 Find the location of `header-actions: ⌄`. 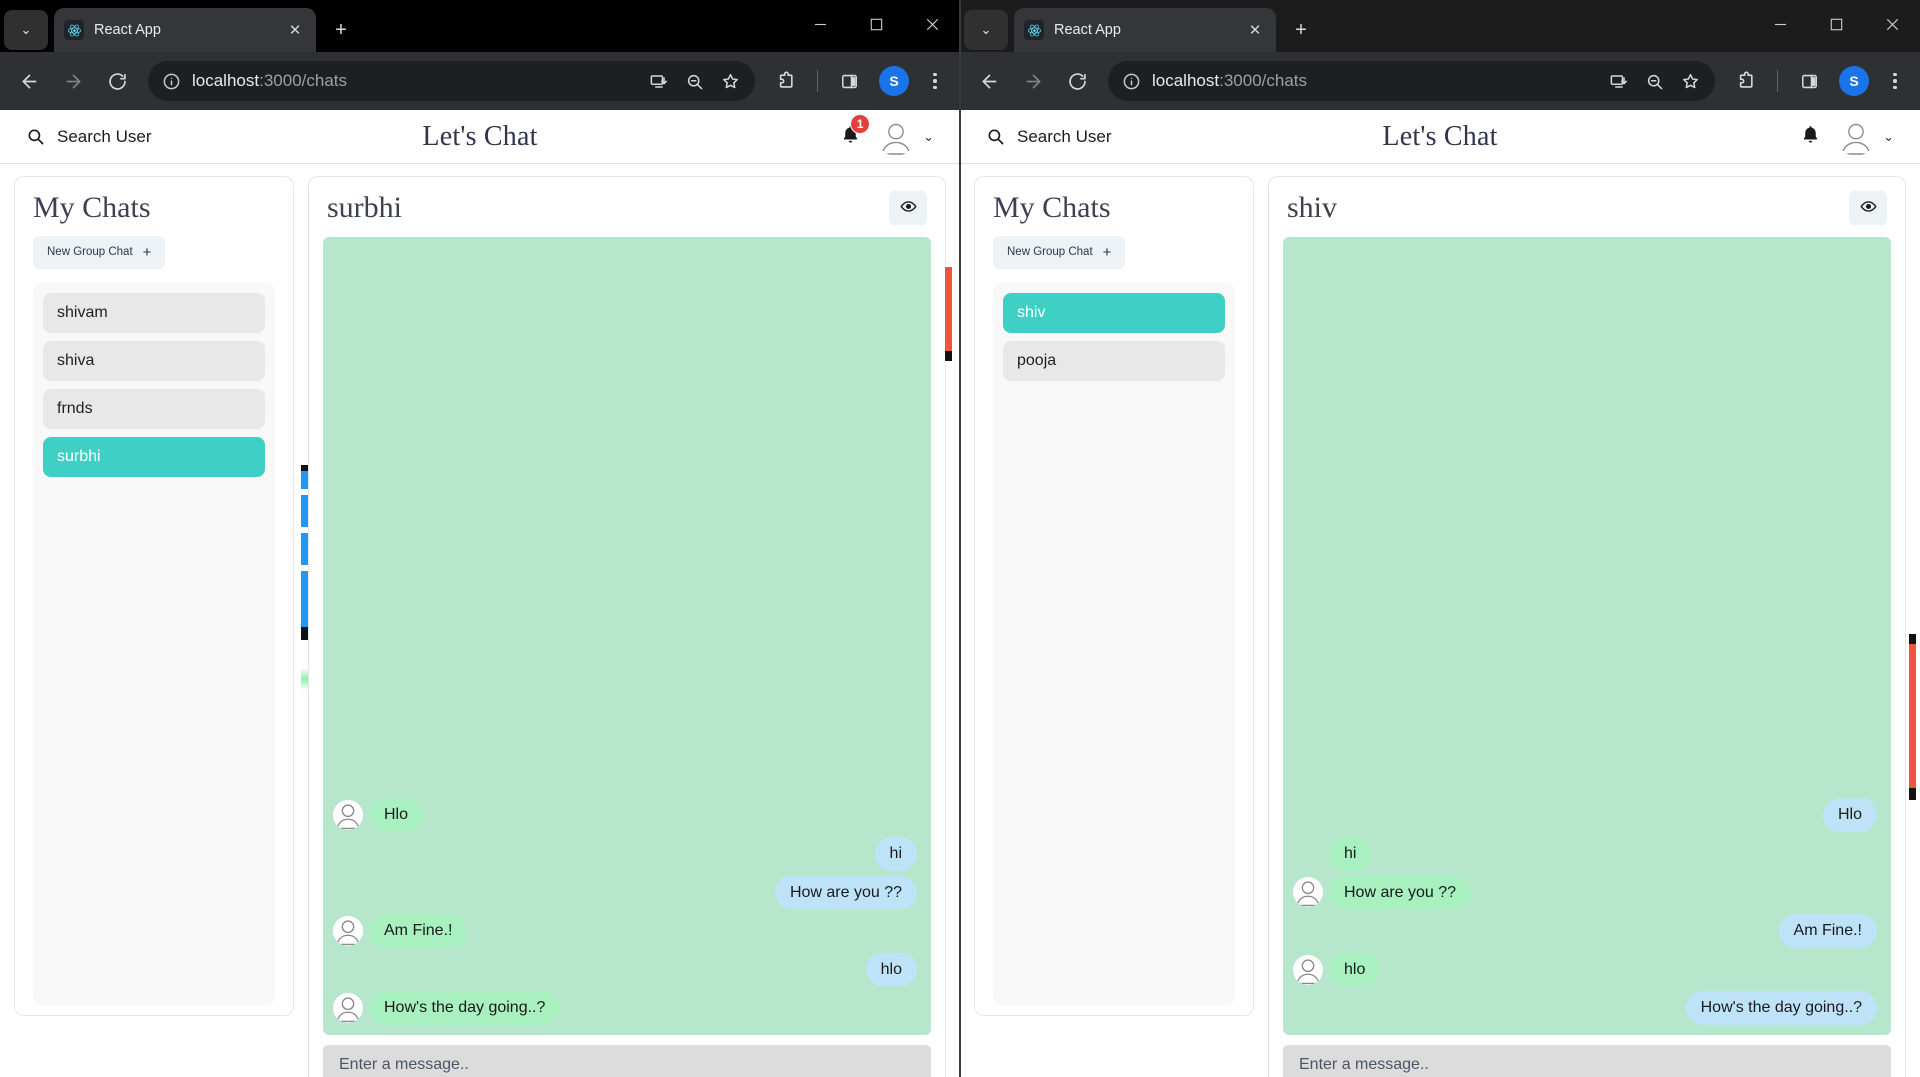

header-actions: ⌄ is located at coordinates (1847, 136).